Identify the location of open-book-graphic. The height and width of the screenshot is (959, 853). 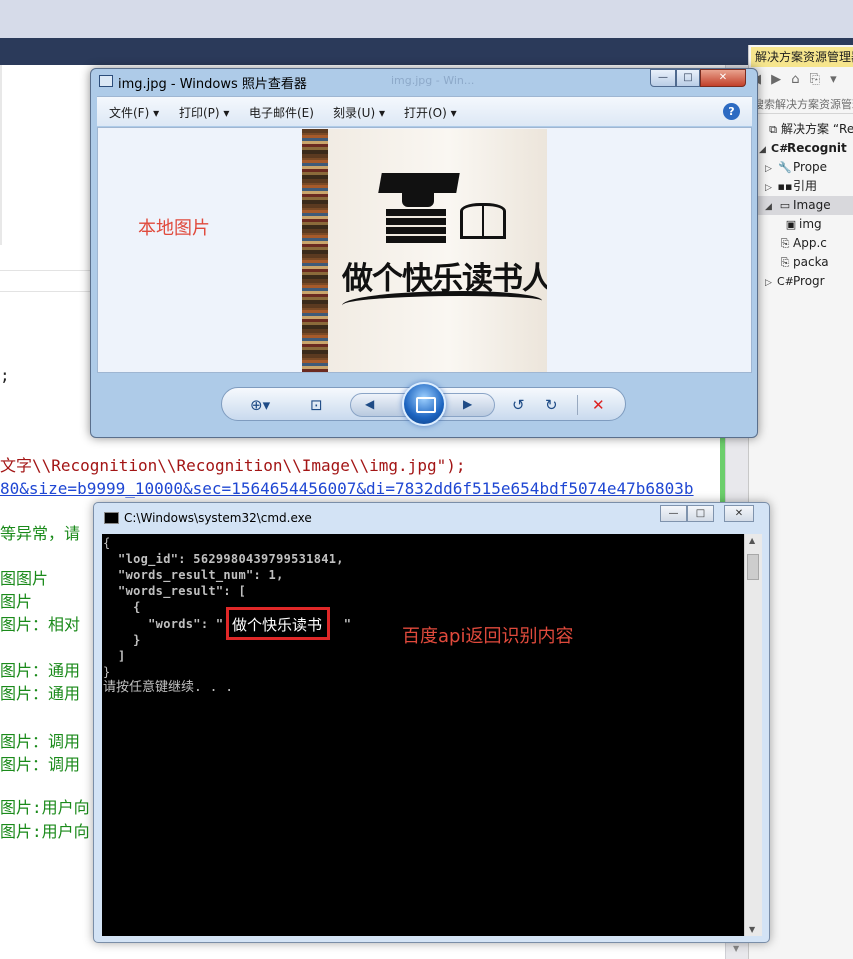
(483, 221).